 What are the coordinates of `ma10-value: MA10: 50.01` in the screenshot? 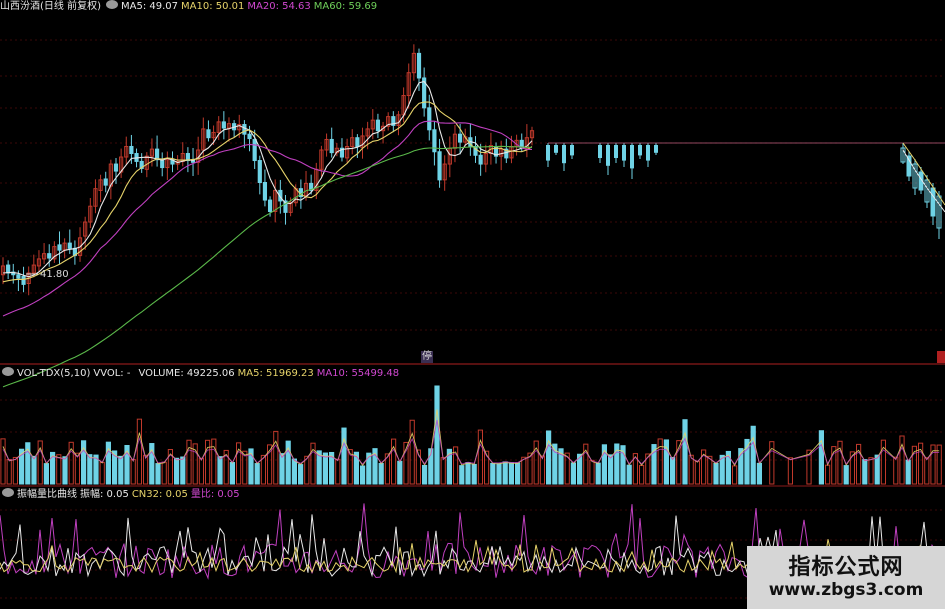 It's located at (213, 6).